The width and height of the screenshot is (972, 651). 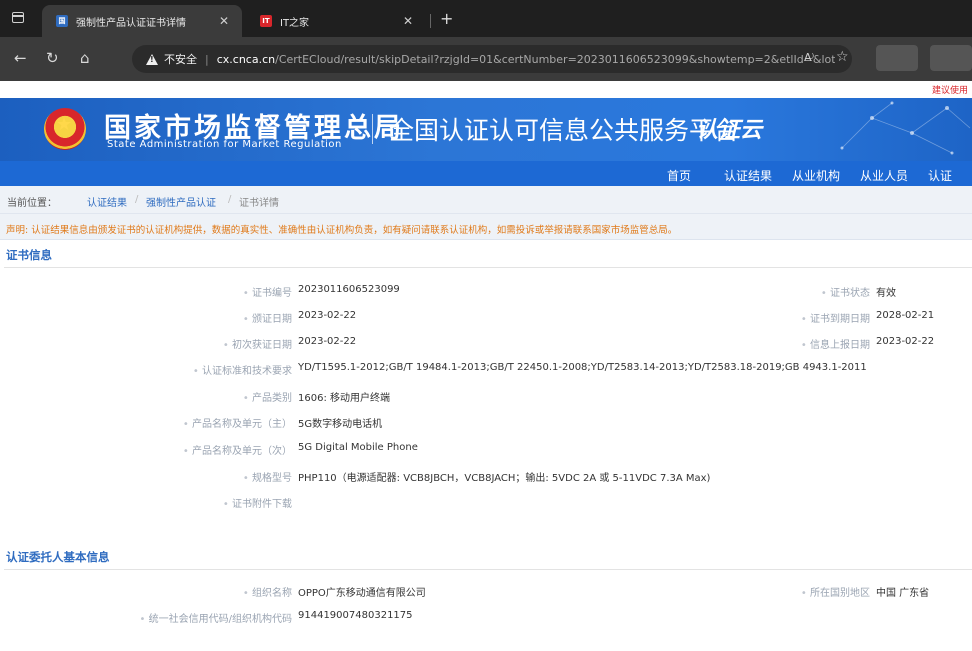 I want to click on cert-number-value: 2023011606523099, so click(x=349, y=289).